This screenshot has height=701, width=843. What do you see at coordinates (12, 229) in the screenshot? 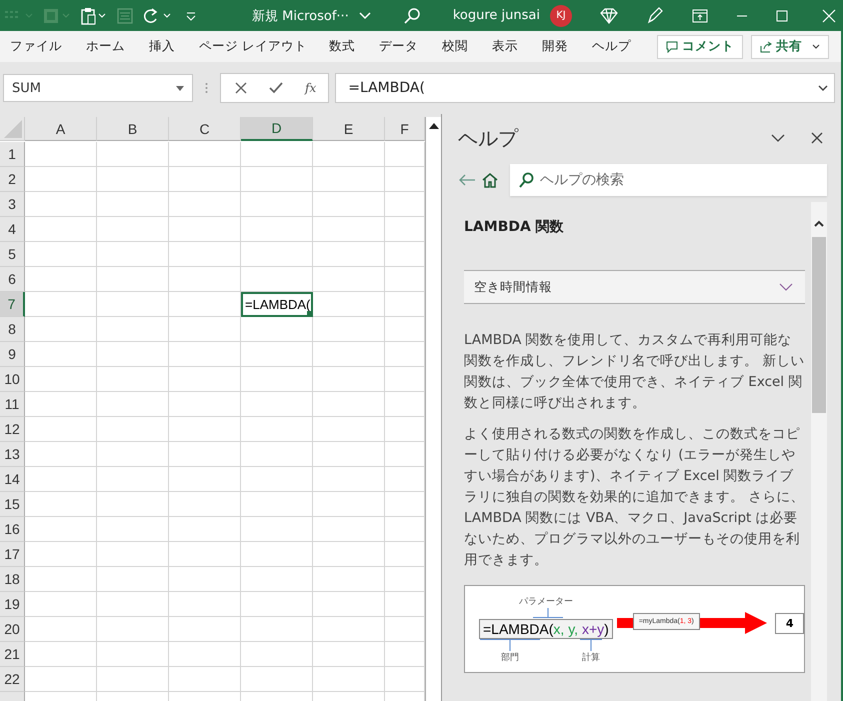
I see `row-header: 4` at bounding box center [12, 229].